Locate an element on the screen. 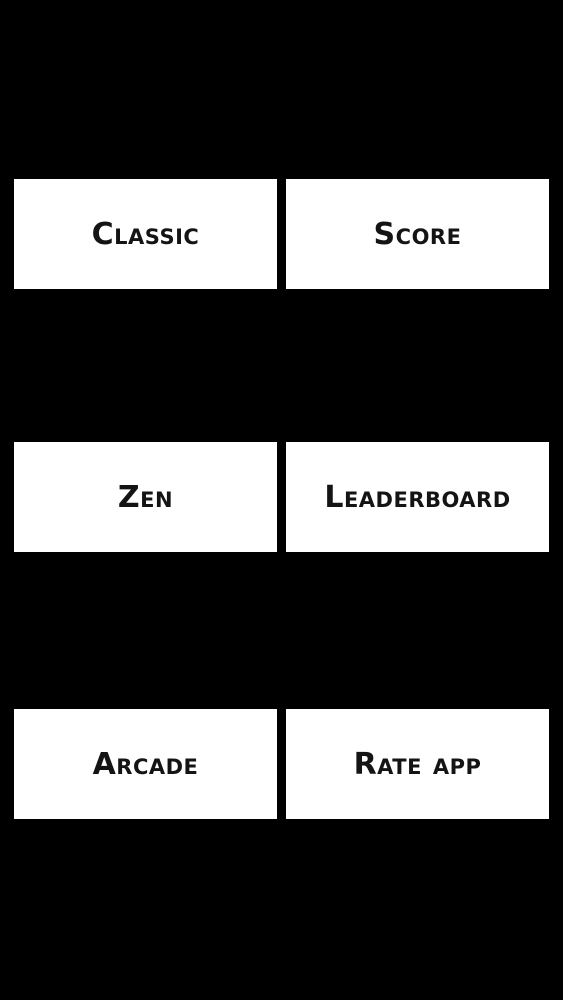 This screenshot has height=1000, width=563. arcade-label: Arcade is located at coordinates (145, 764).